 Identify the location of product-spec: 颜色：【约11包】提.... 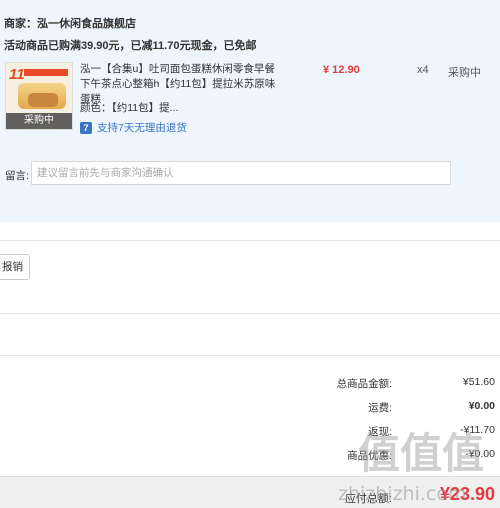
(129, 107).